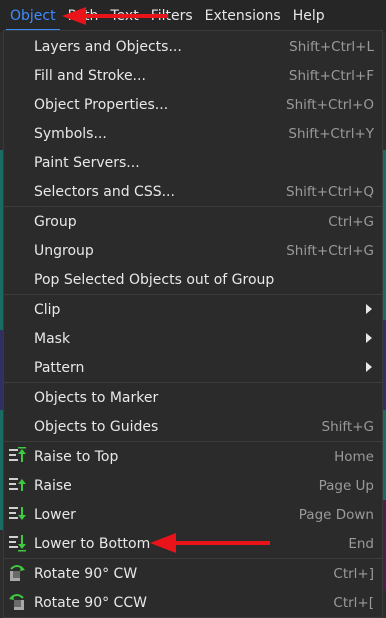 This screenshot has width=386, height=618. What do you see at coordinates (193, 397) in the screenshot?
I see `menu-item-objects-to-marker: Objects to Marker` at bounding box center [193, 397].